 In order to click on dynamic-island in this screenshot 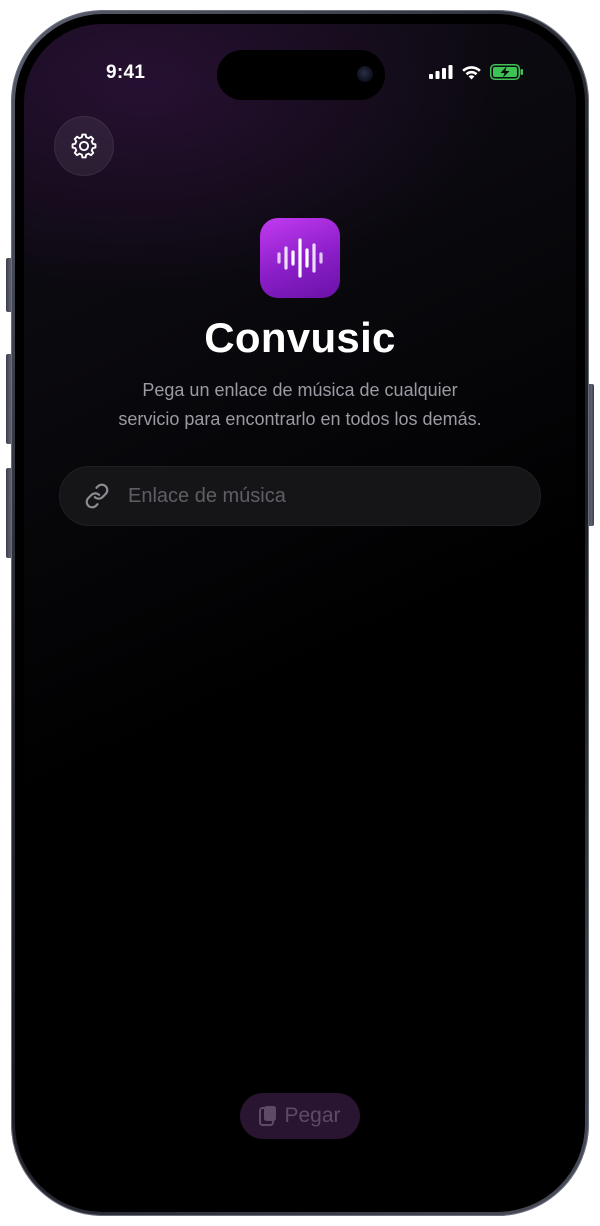, I will do `click(301, 75)`.